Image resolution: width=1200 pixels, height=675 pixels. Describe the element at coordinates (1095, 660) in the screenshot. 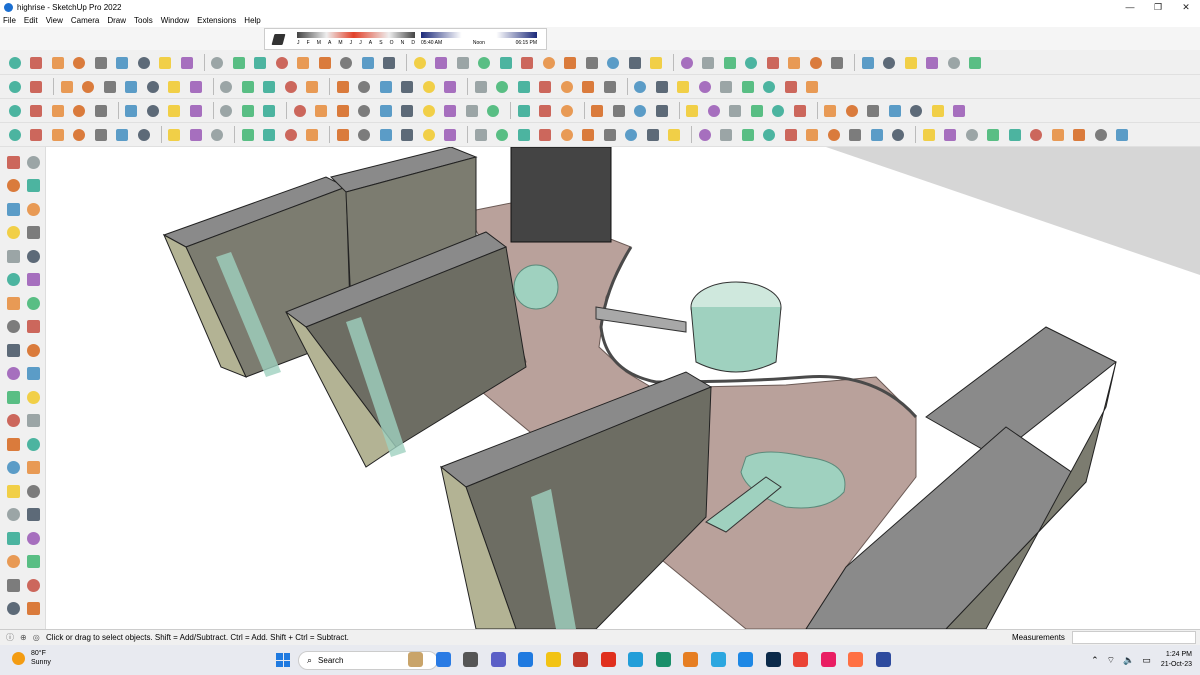

I see `chevron-up-icon: ⌃` at that location.